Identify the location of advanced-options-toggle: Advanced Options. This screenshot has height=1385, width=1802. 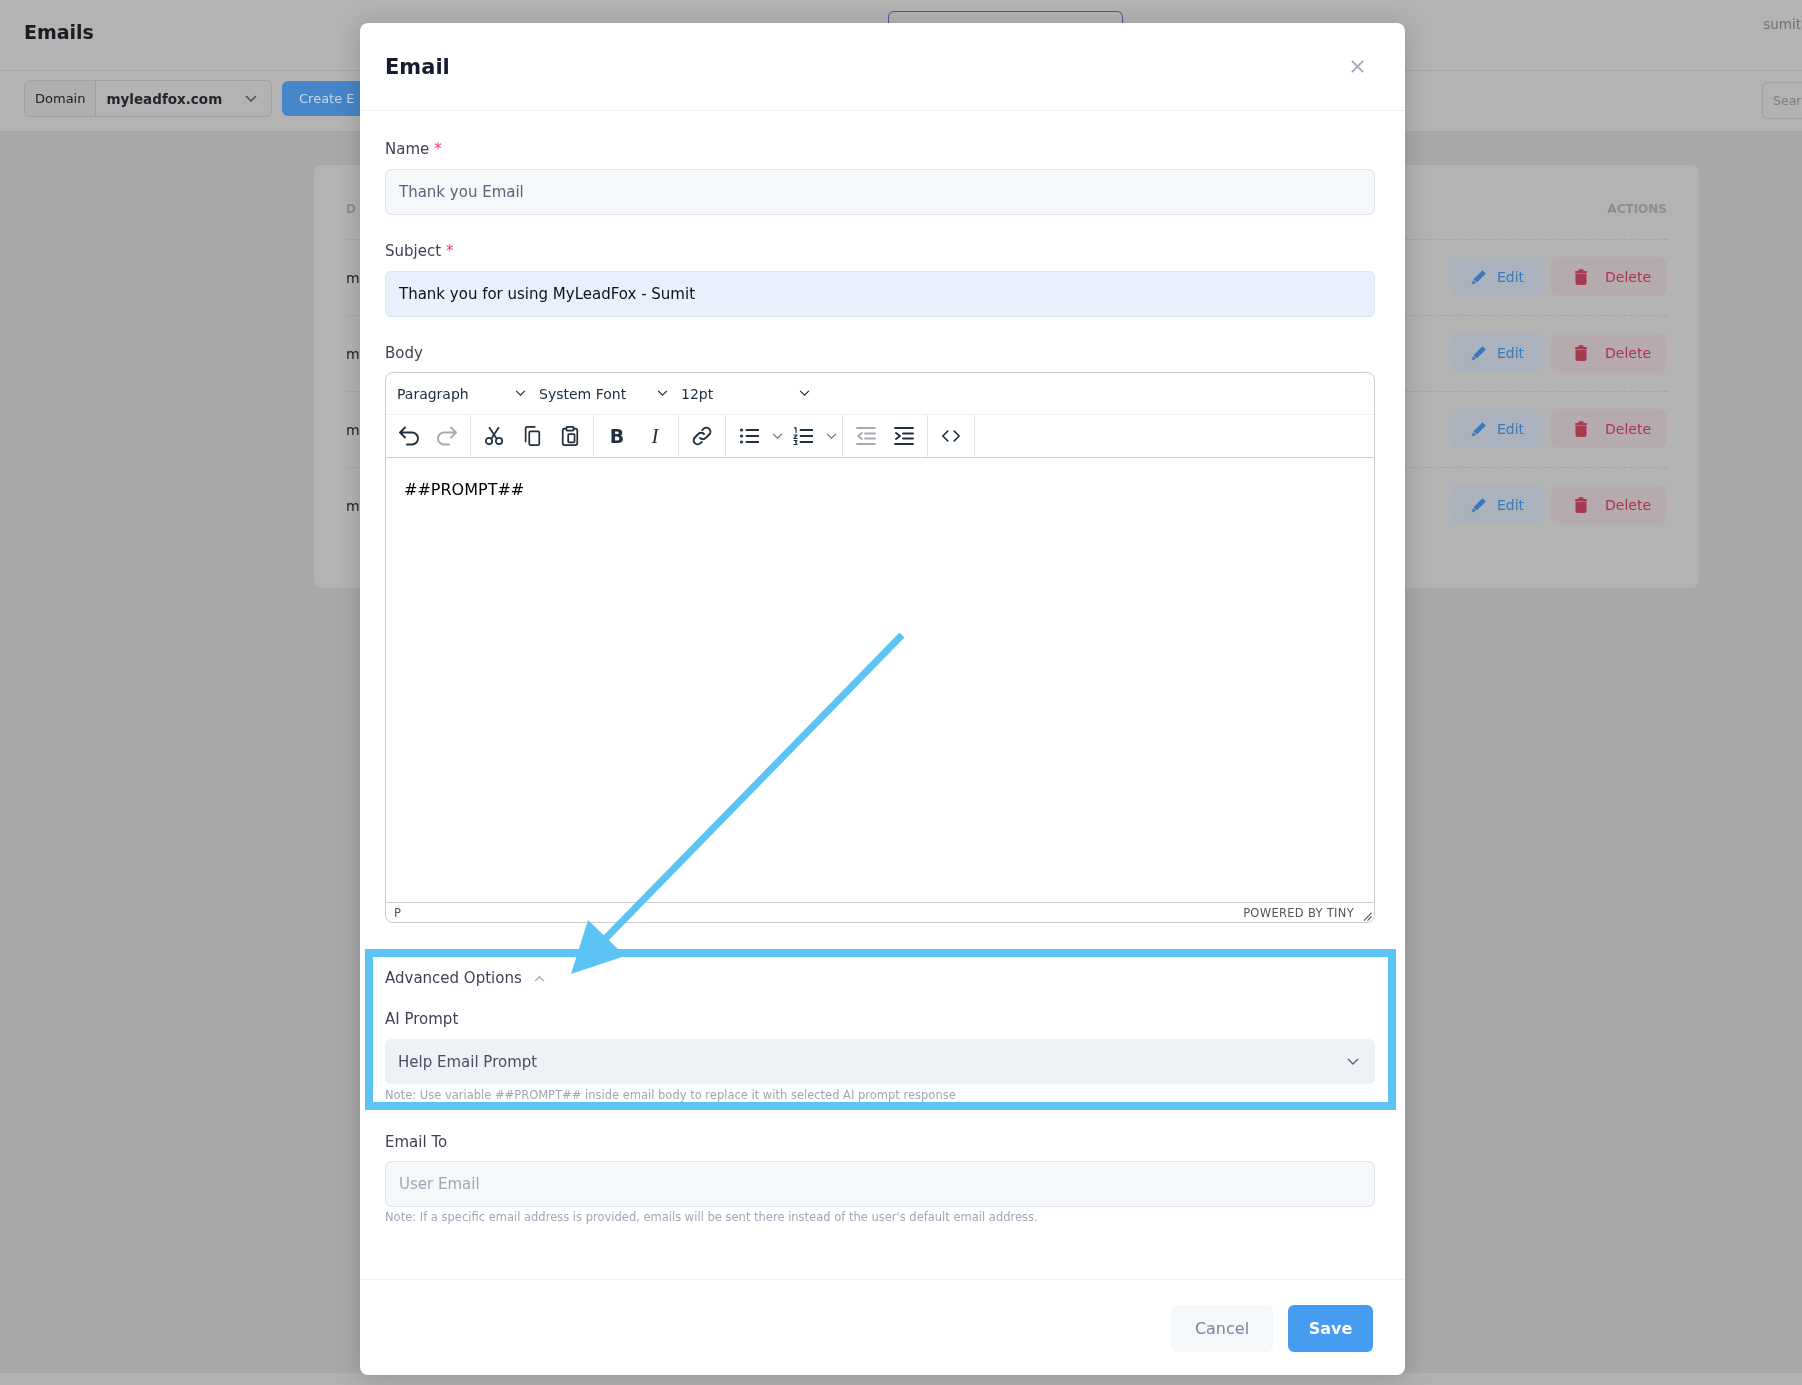
(465, 978).